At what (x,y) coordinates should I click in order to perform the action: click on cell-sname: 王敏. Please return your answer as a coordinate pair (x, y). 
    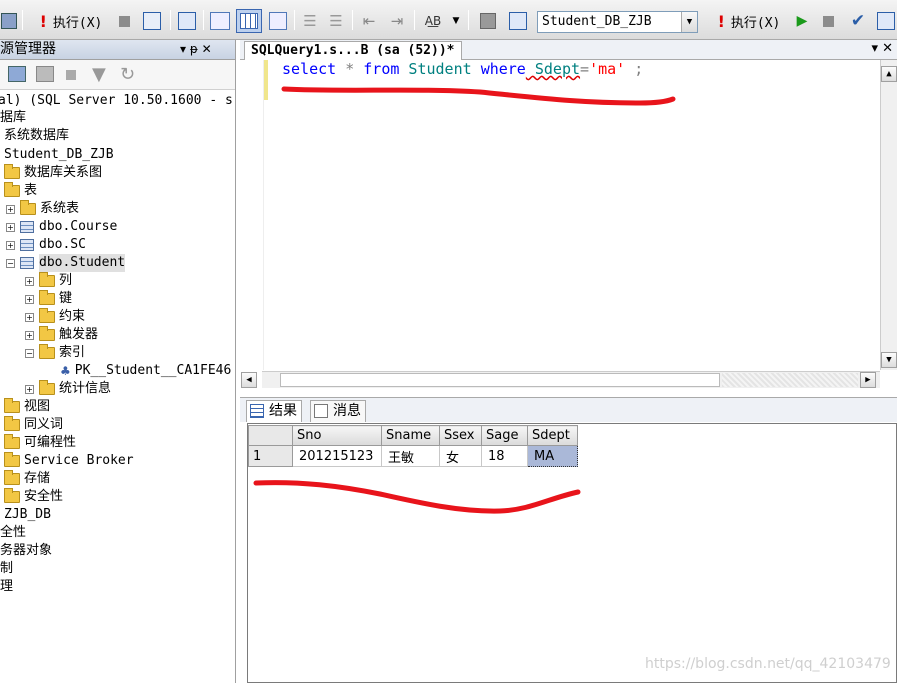
    Looking at the image, I should click on (410, 456).